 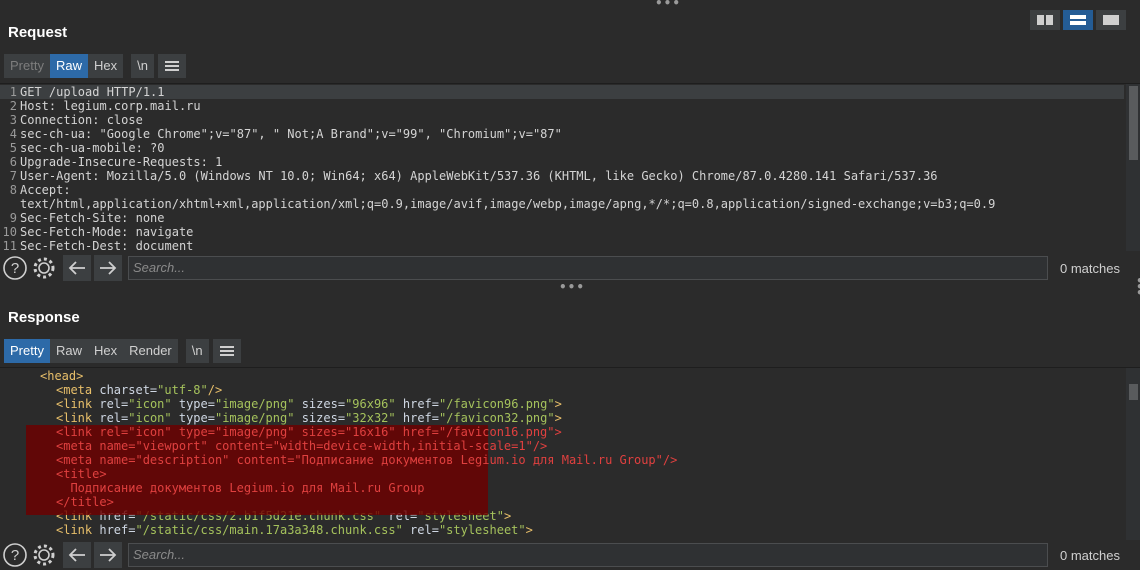 I want to click on stacked-layout-button, so click(x=1078, y=20).